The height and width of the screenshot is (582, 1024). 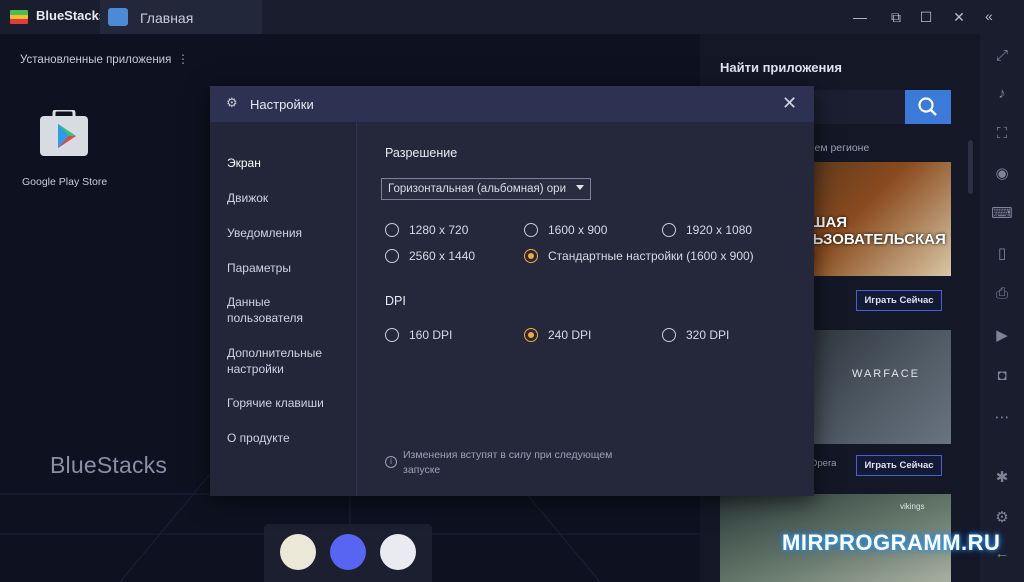 I want to click on nav-item-parameters: Параметры, so click(x=259, y=268).